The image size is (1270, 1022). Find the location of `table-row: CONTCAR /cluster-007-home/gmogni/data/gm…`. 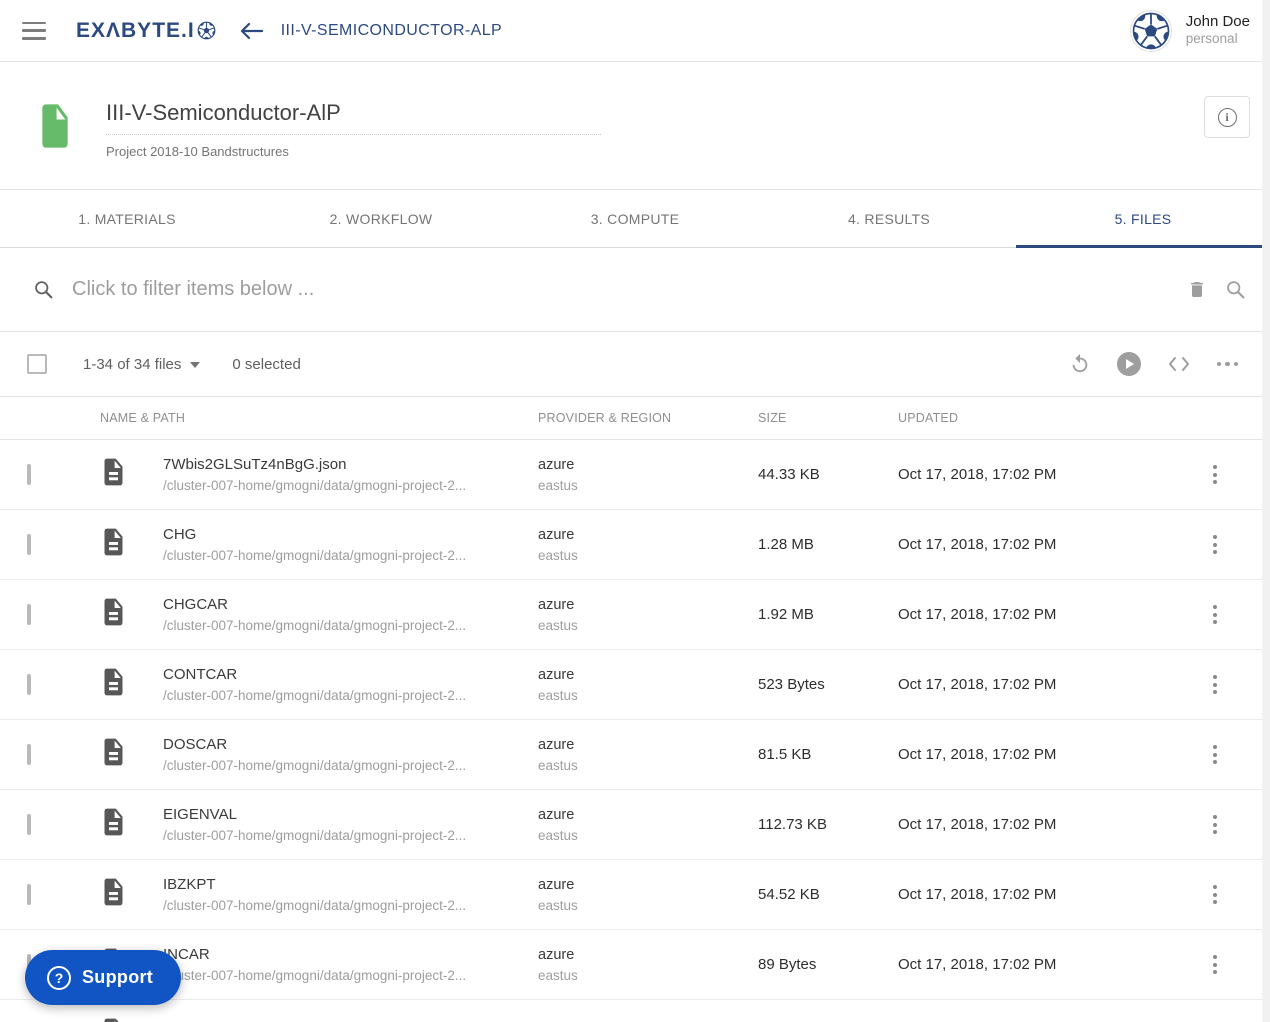

table-row: CONTCAR /cluster-007-home/gmogni/data/gm… is located at coordinates (635, 685).